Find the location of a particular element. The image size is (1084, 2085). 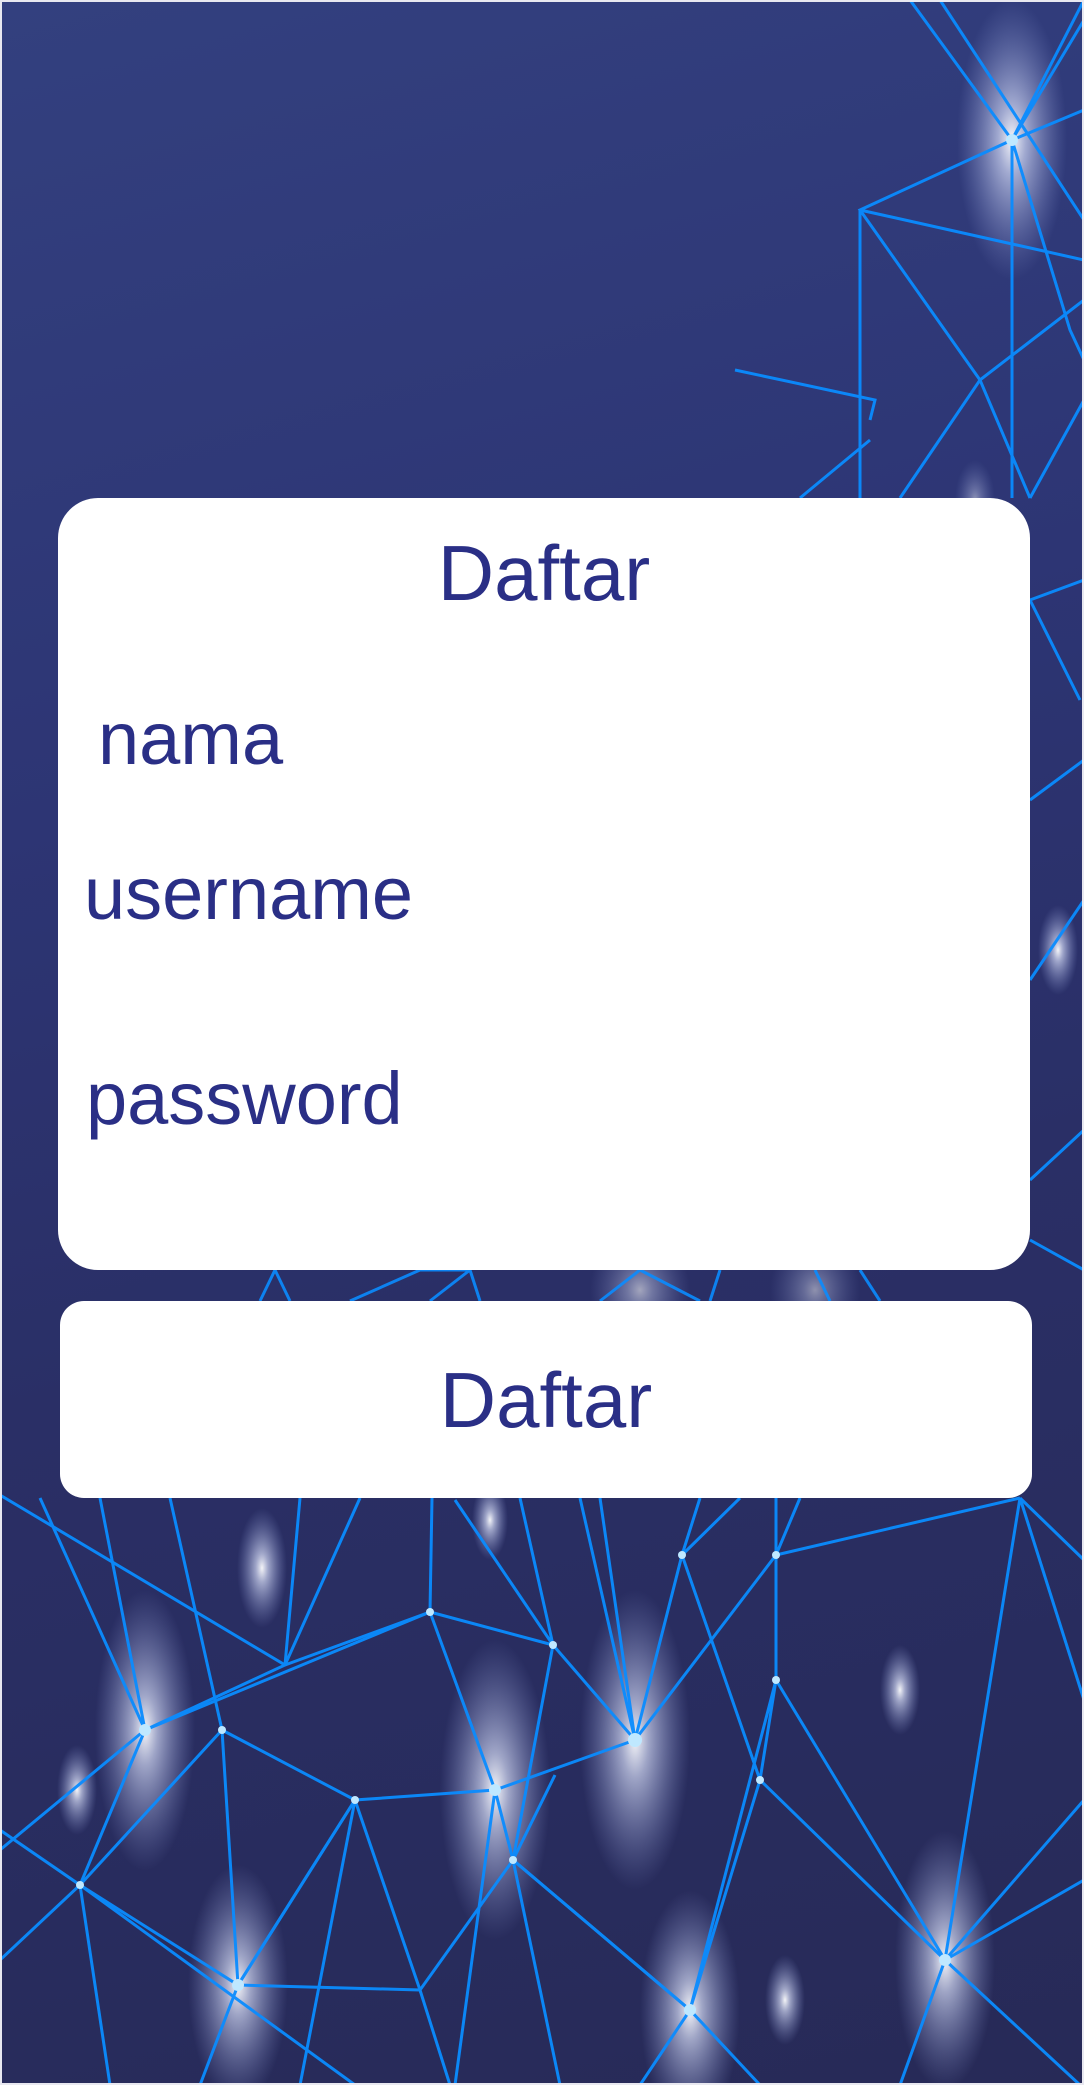

username-label: username is located at coordinates (249, 893).